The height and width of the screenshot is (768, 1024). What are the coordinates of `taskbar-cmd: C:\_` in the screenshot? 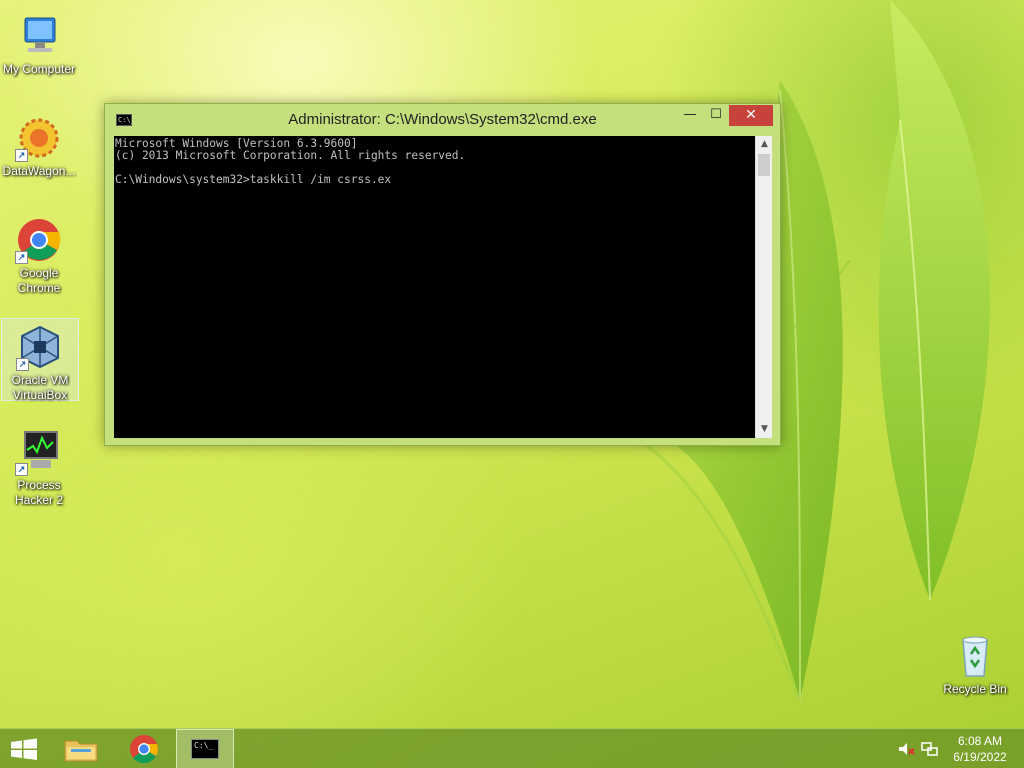 It's located at (205, 748).